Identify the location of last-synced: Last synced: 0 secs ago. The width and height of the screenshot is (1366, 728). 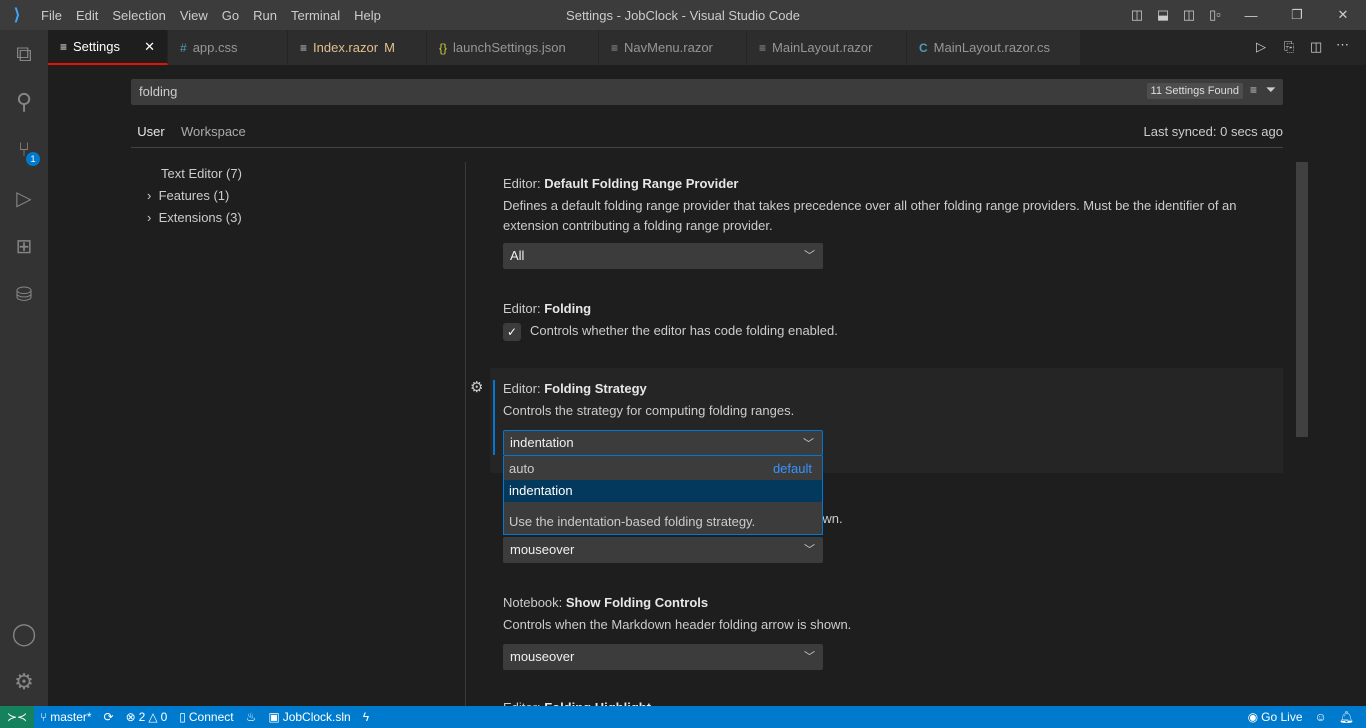
(1213, 131).